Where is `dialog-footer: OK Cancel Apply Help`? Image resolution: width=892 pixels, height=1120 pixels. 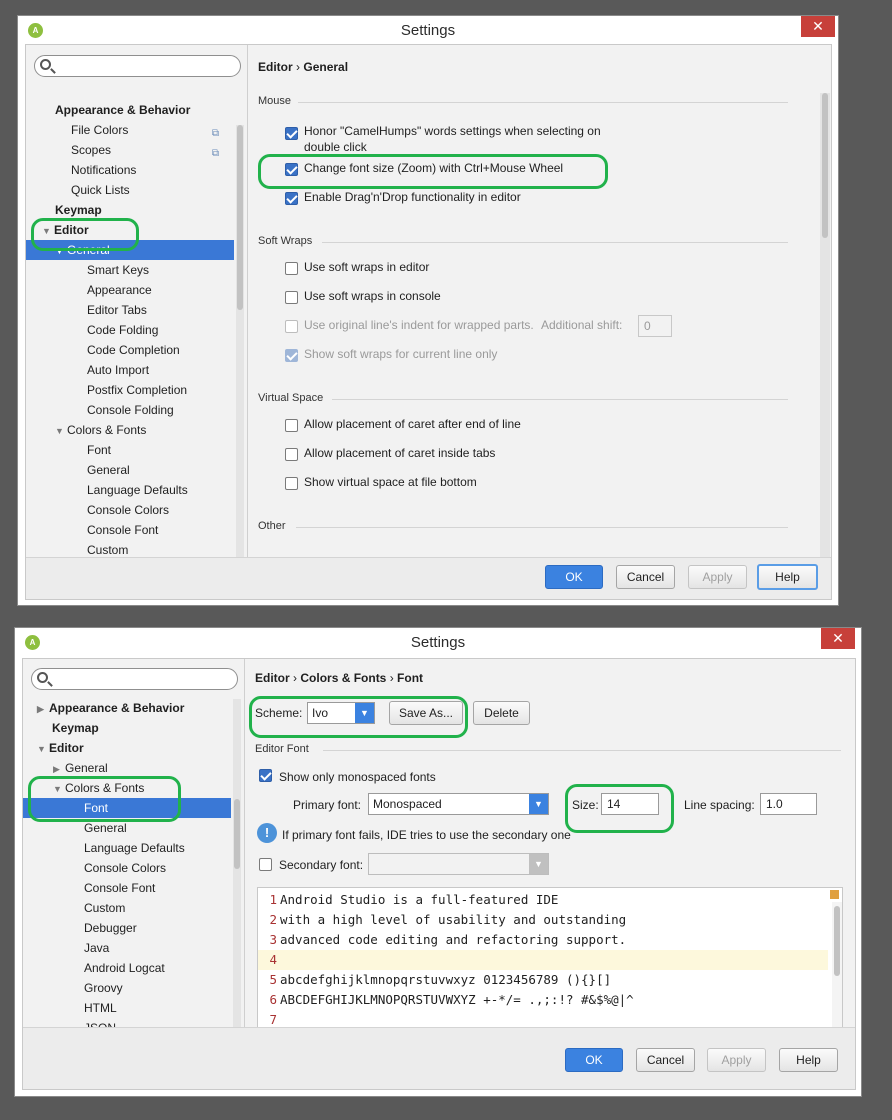
dialog-footer: OK Cancel Apply Help is located at coordinates (428, 578).